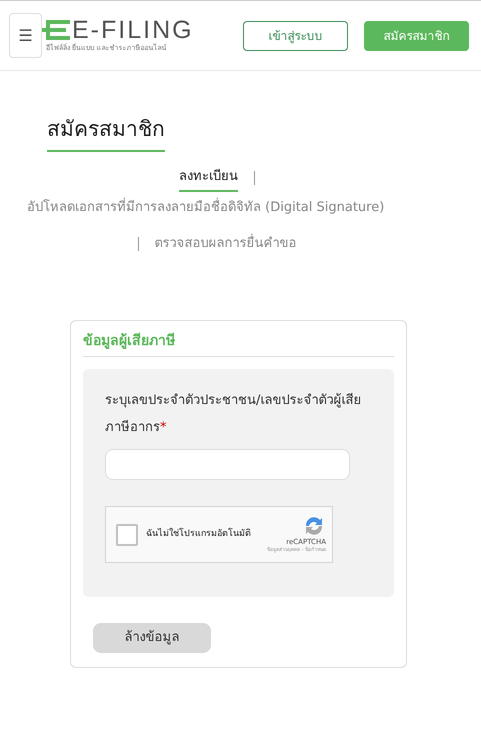  I want to click on page-title: สมัครสมาชิก, so click(106, 134).